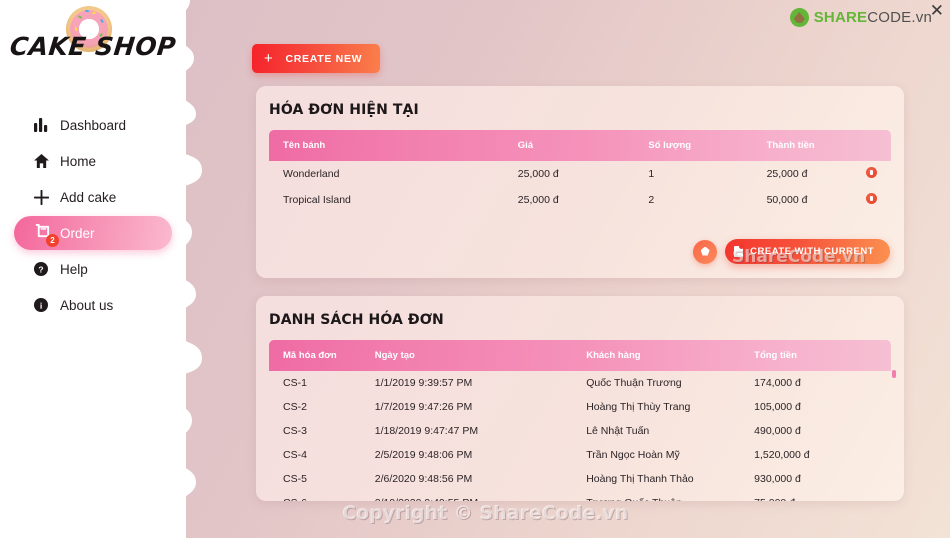 The height and width of the screenshot is (538, 950). Describe the element at coordinates (580, 200) in the screenshot. I see `table-row: Tropical Island 25,000 đ 2 50,000 đ` at that location.